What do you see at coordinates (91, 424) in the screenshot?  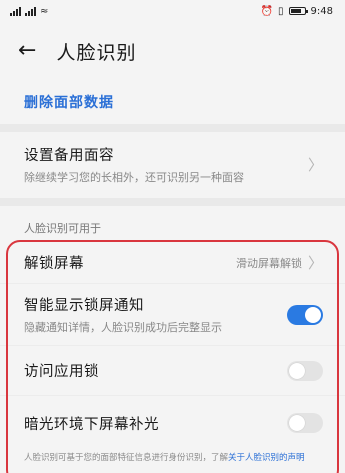 I see `low-light-fill-title: 暗光环境下屏幕补光` at bounding box center [91, 424].